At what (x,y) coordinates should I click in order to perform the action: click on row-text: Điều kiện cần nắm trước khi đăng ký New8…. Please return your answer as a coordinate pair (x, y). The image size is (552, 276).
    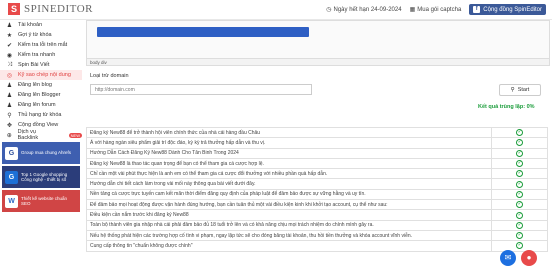
    Looking at the image, I should click on (289, 215).